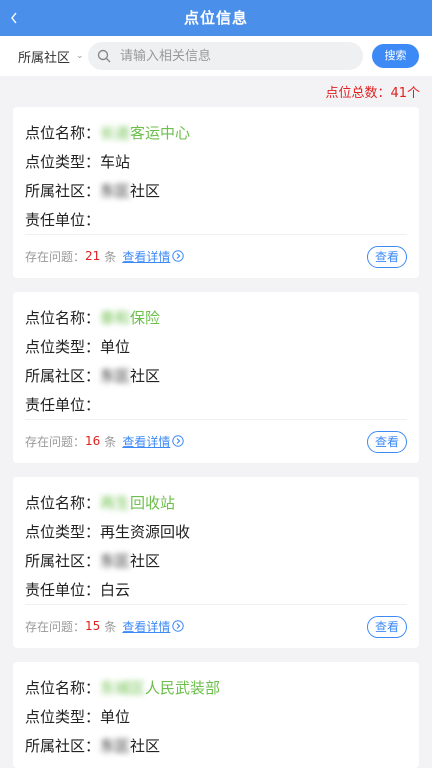 This screenshot has height=768, width=432. Describe the element at coordinates (216, 256) in the screenshot. I see `issues-row: 存在问题： 21 条 查看详情` at that location.